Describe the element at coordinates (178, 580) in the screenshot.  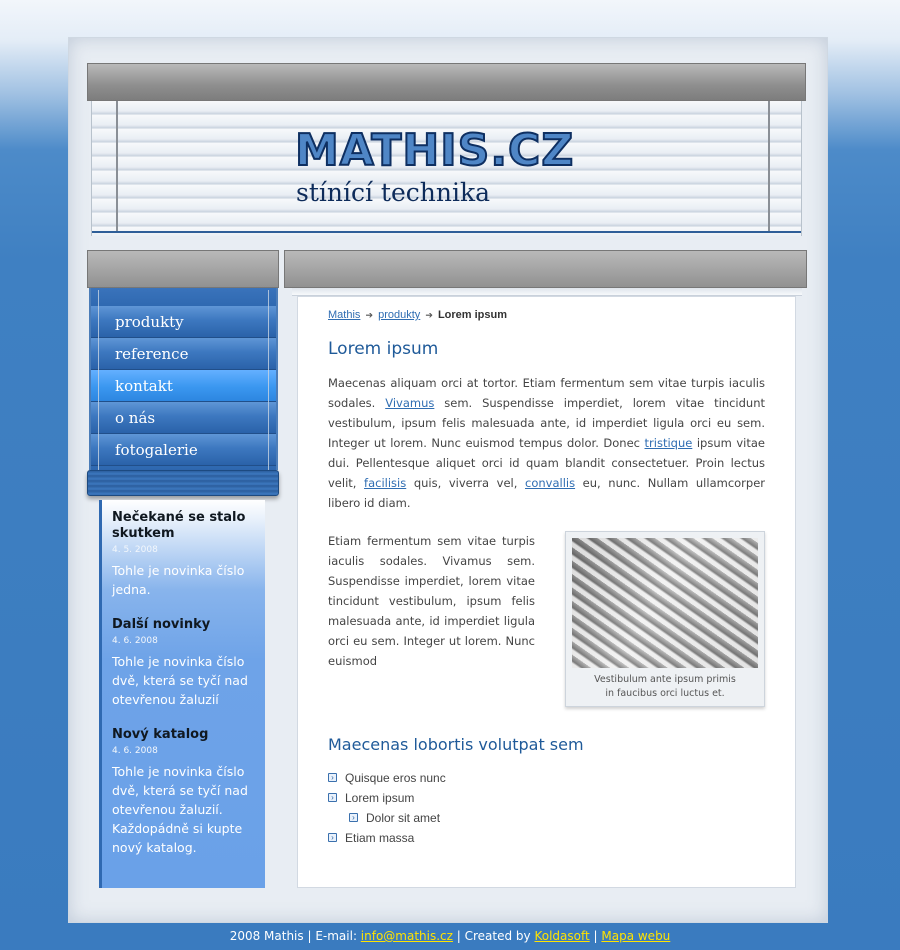
I see `news-text: Tohle je novinka číslo jedna.` at that location.